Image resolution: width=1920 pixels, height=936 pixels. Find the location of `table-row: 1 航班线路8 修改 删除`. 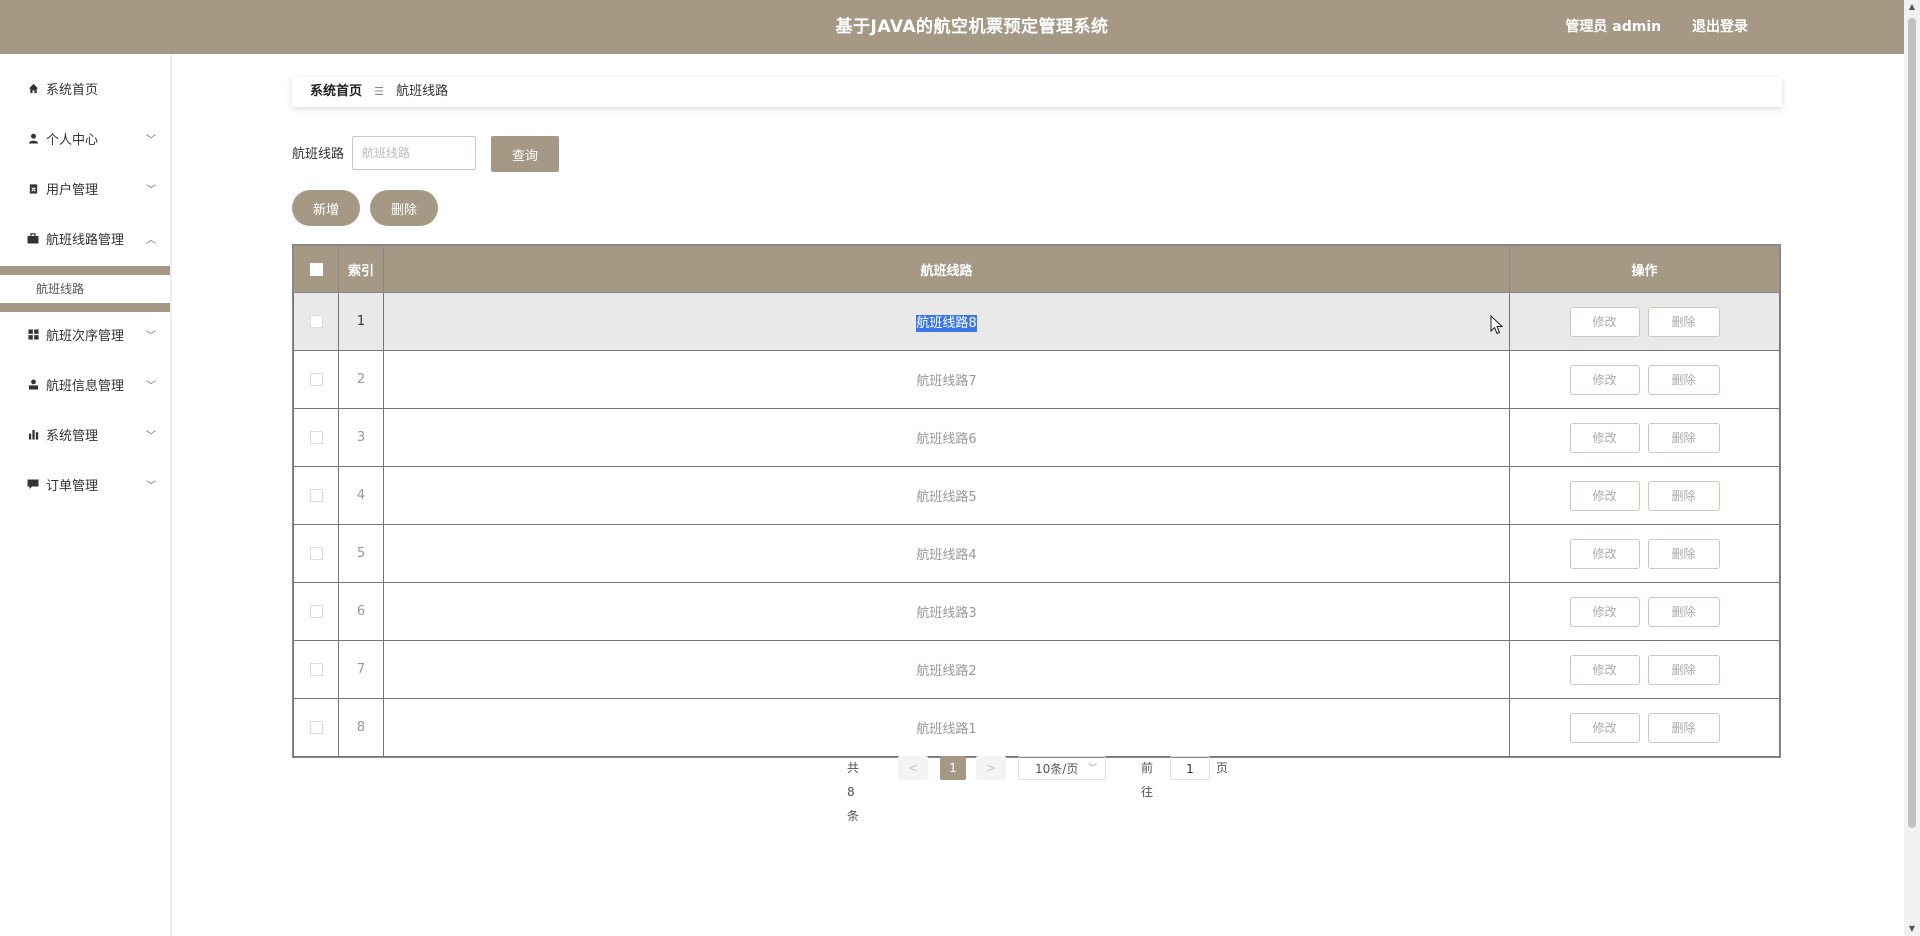

table-row: 1 航班线路8 修改 删除 is located at coordinates (1036, 321).